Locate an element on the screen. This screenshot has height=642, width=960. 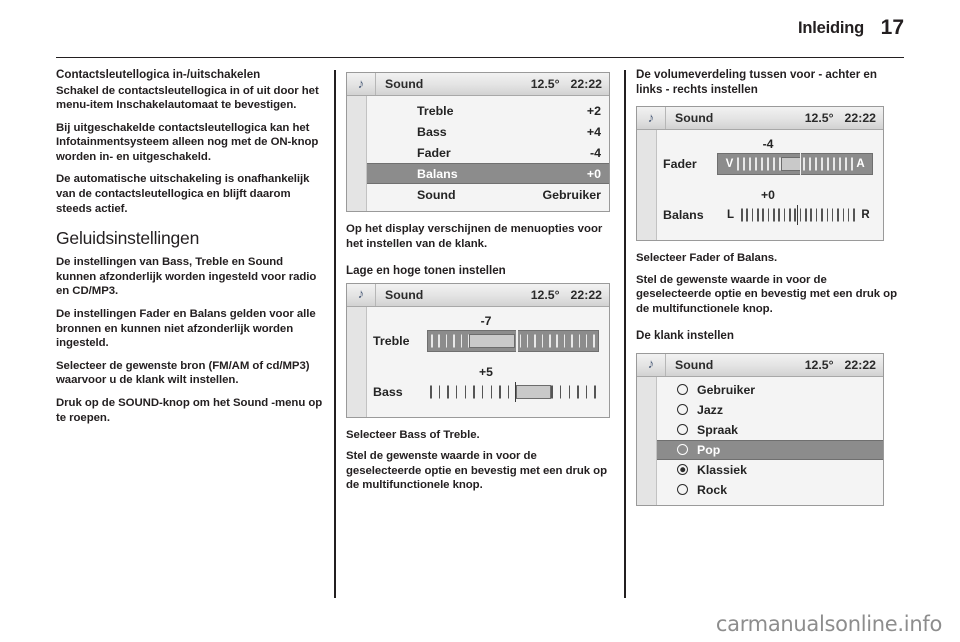
header-divider is located at coordinates (480, 58).